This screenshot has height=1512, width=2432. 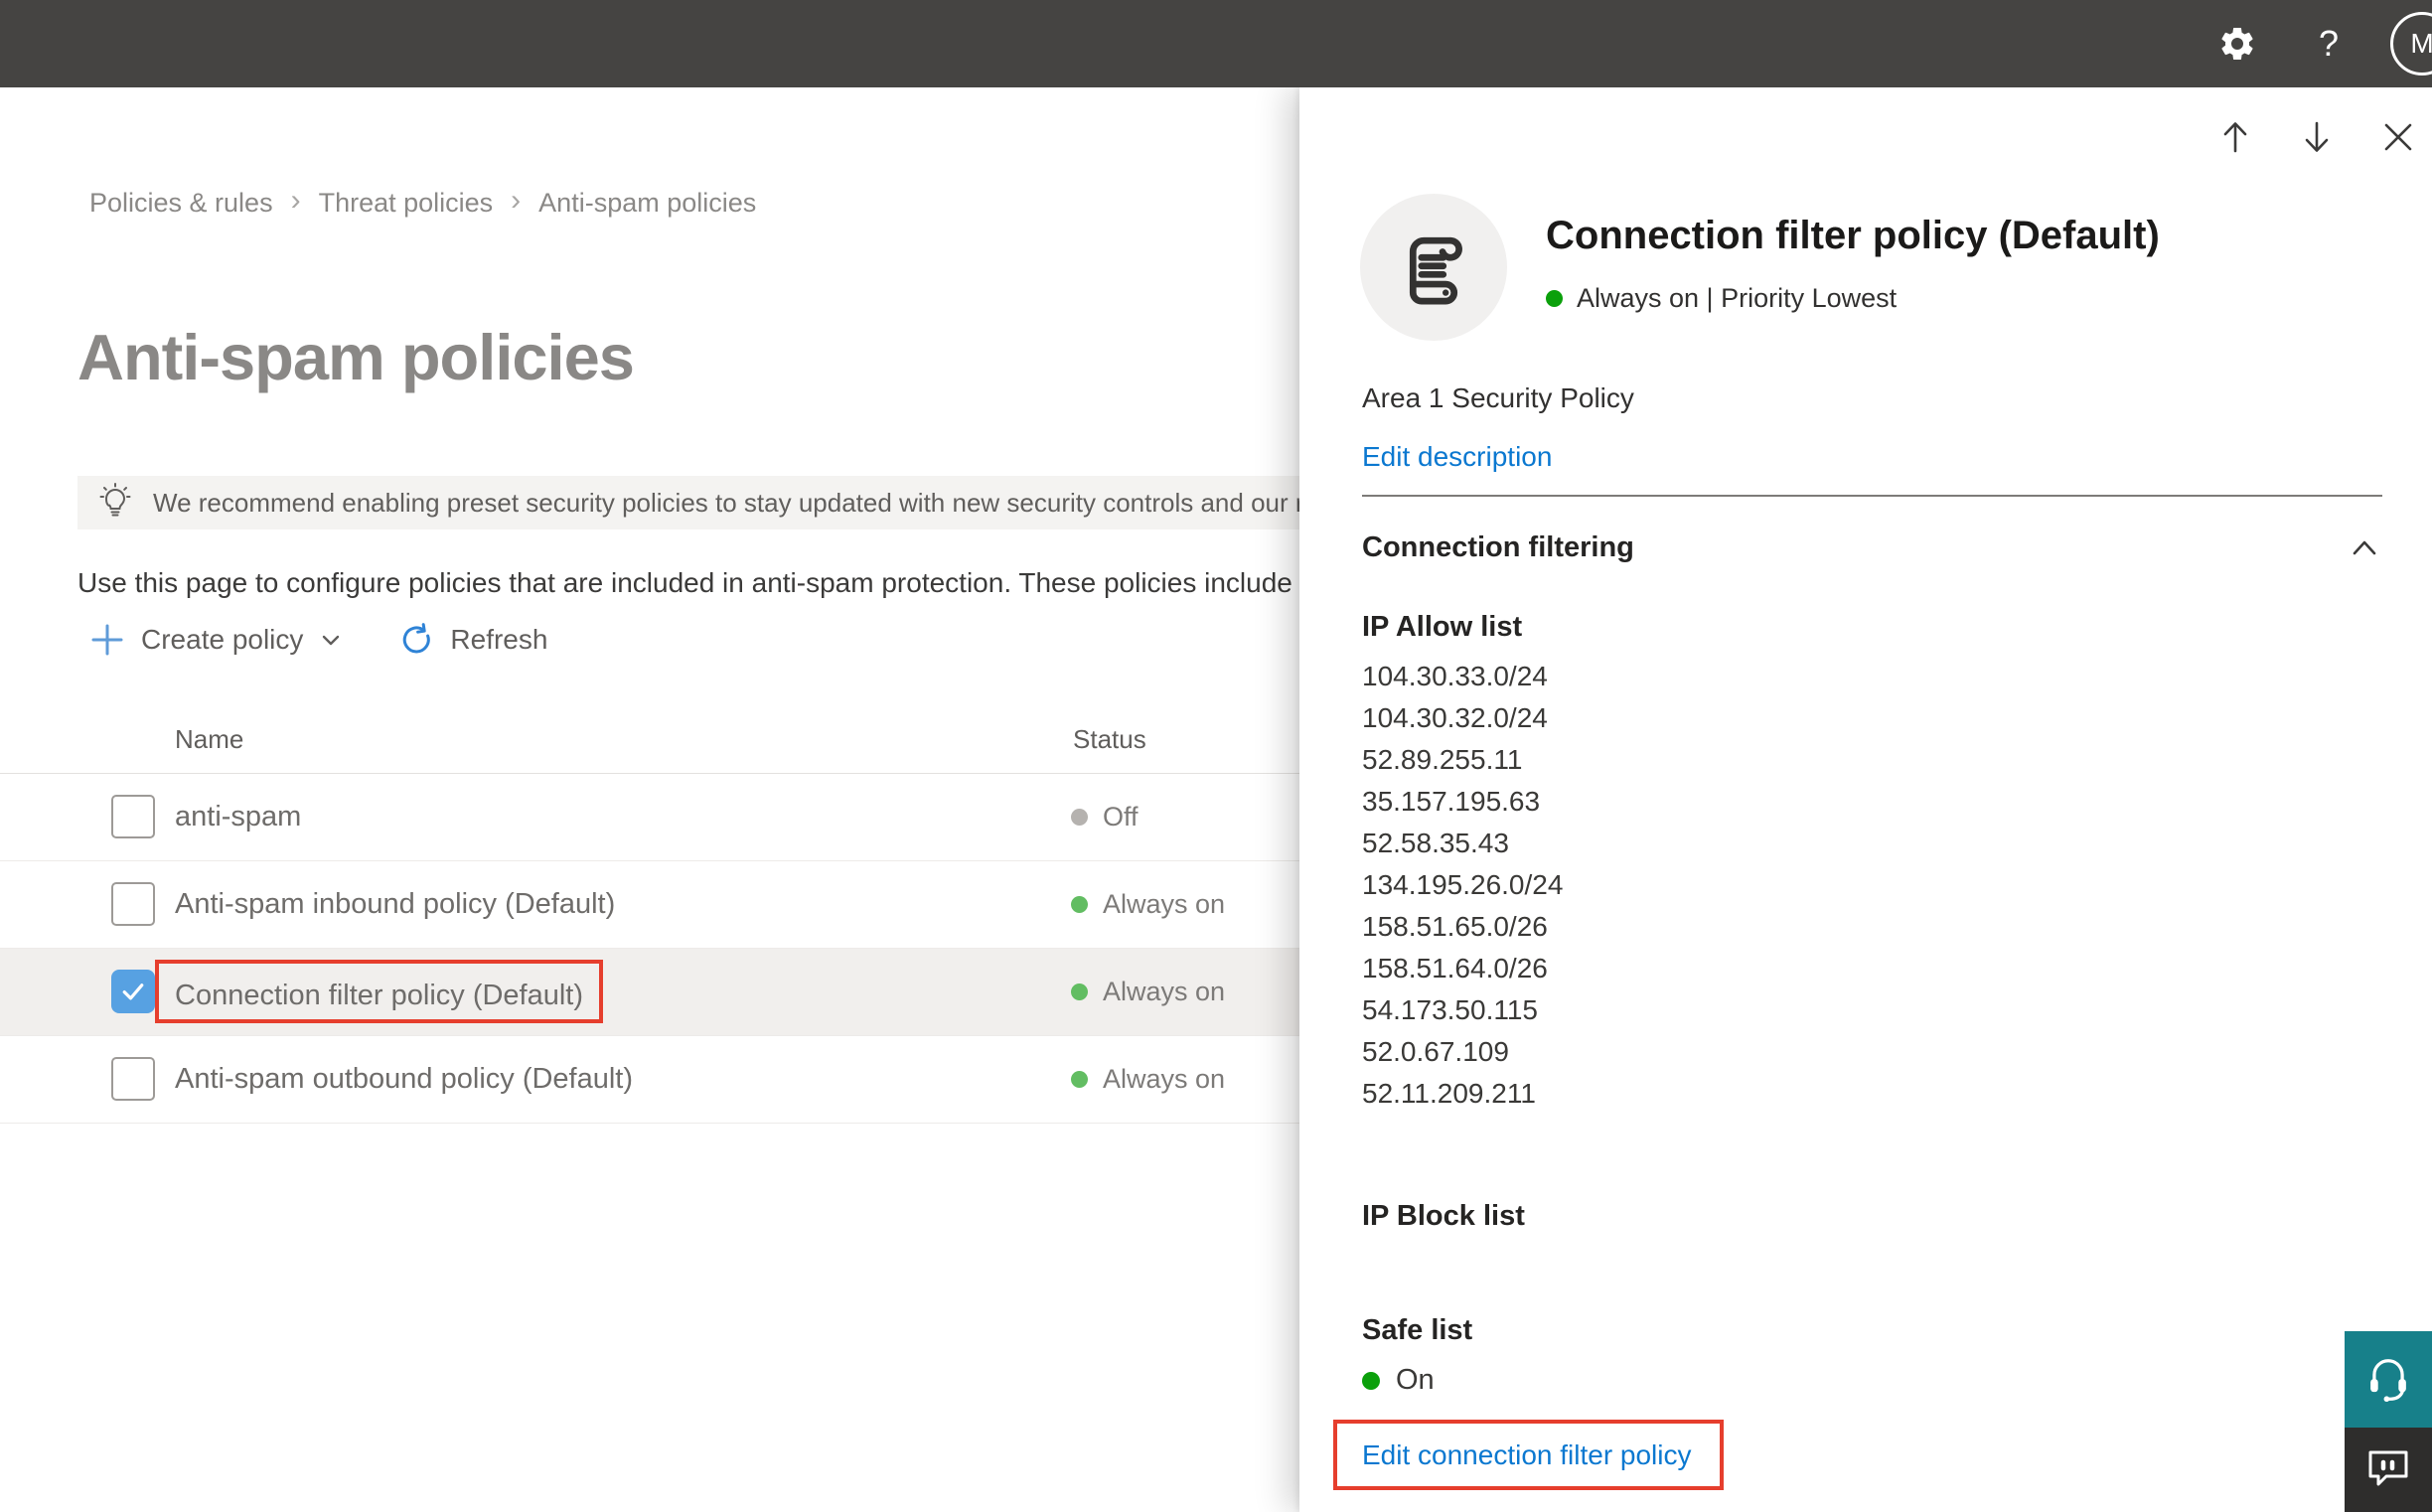 What do you see at coordinates (1443, 1216) in the screenshot?
I see `ip-block-list-heading: IP Block list` at bounding box center [1443, 1216].